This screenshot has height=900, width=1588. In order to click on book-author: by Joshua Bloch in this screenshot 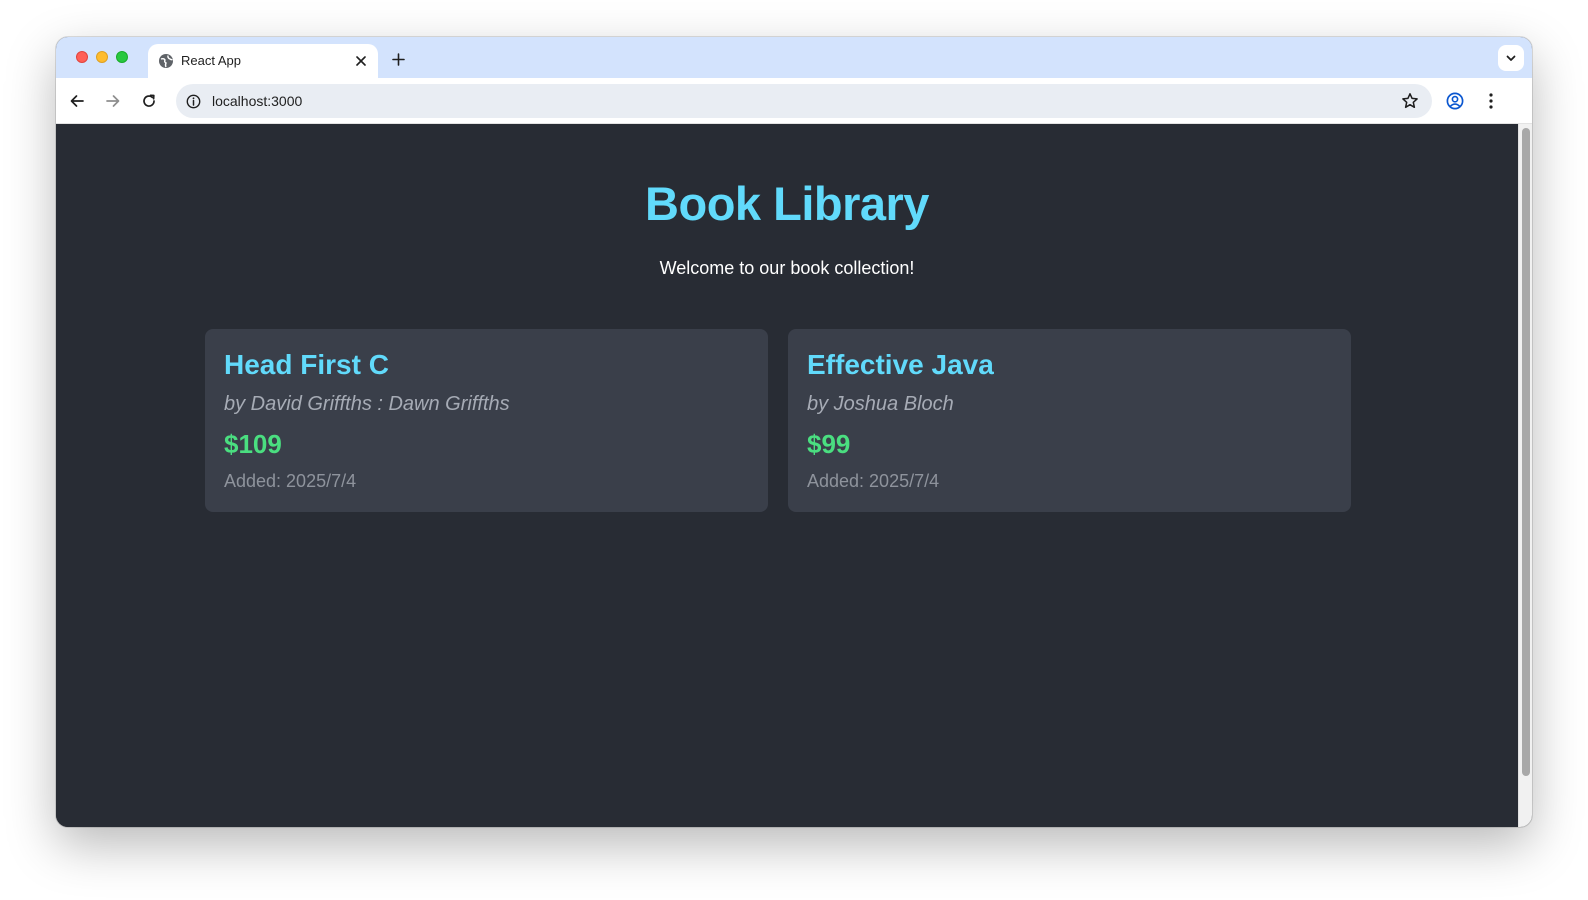, I will do `click(880, 404)`.